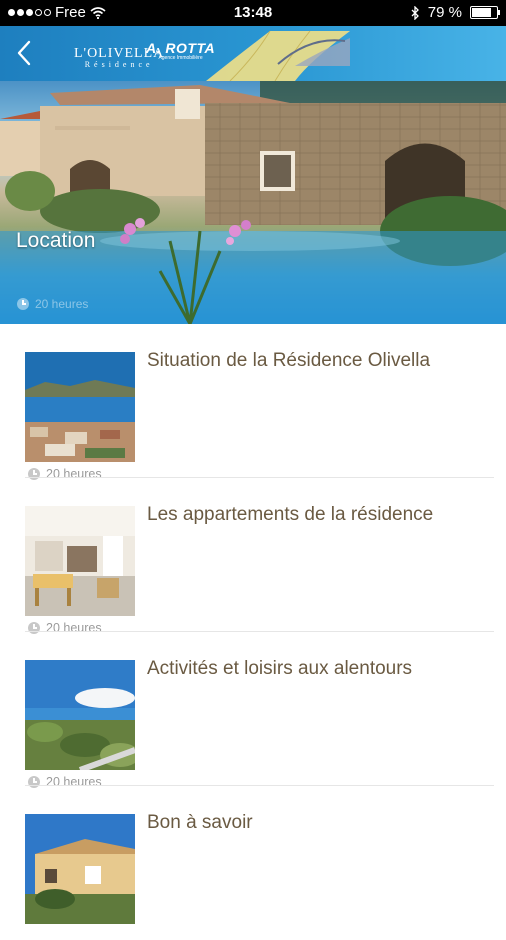 This screenshot has height=940, width=506. Describe the element at coordinates (200, 822) in the screenshot. I see `article-title: Bon à savoir` at that location.